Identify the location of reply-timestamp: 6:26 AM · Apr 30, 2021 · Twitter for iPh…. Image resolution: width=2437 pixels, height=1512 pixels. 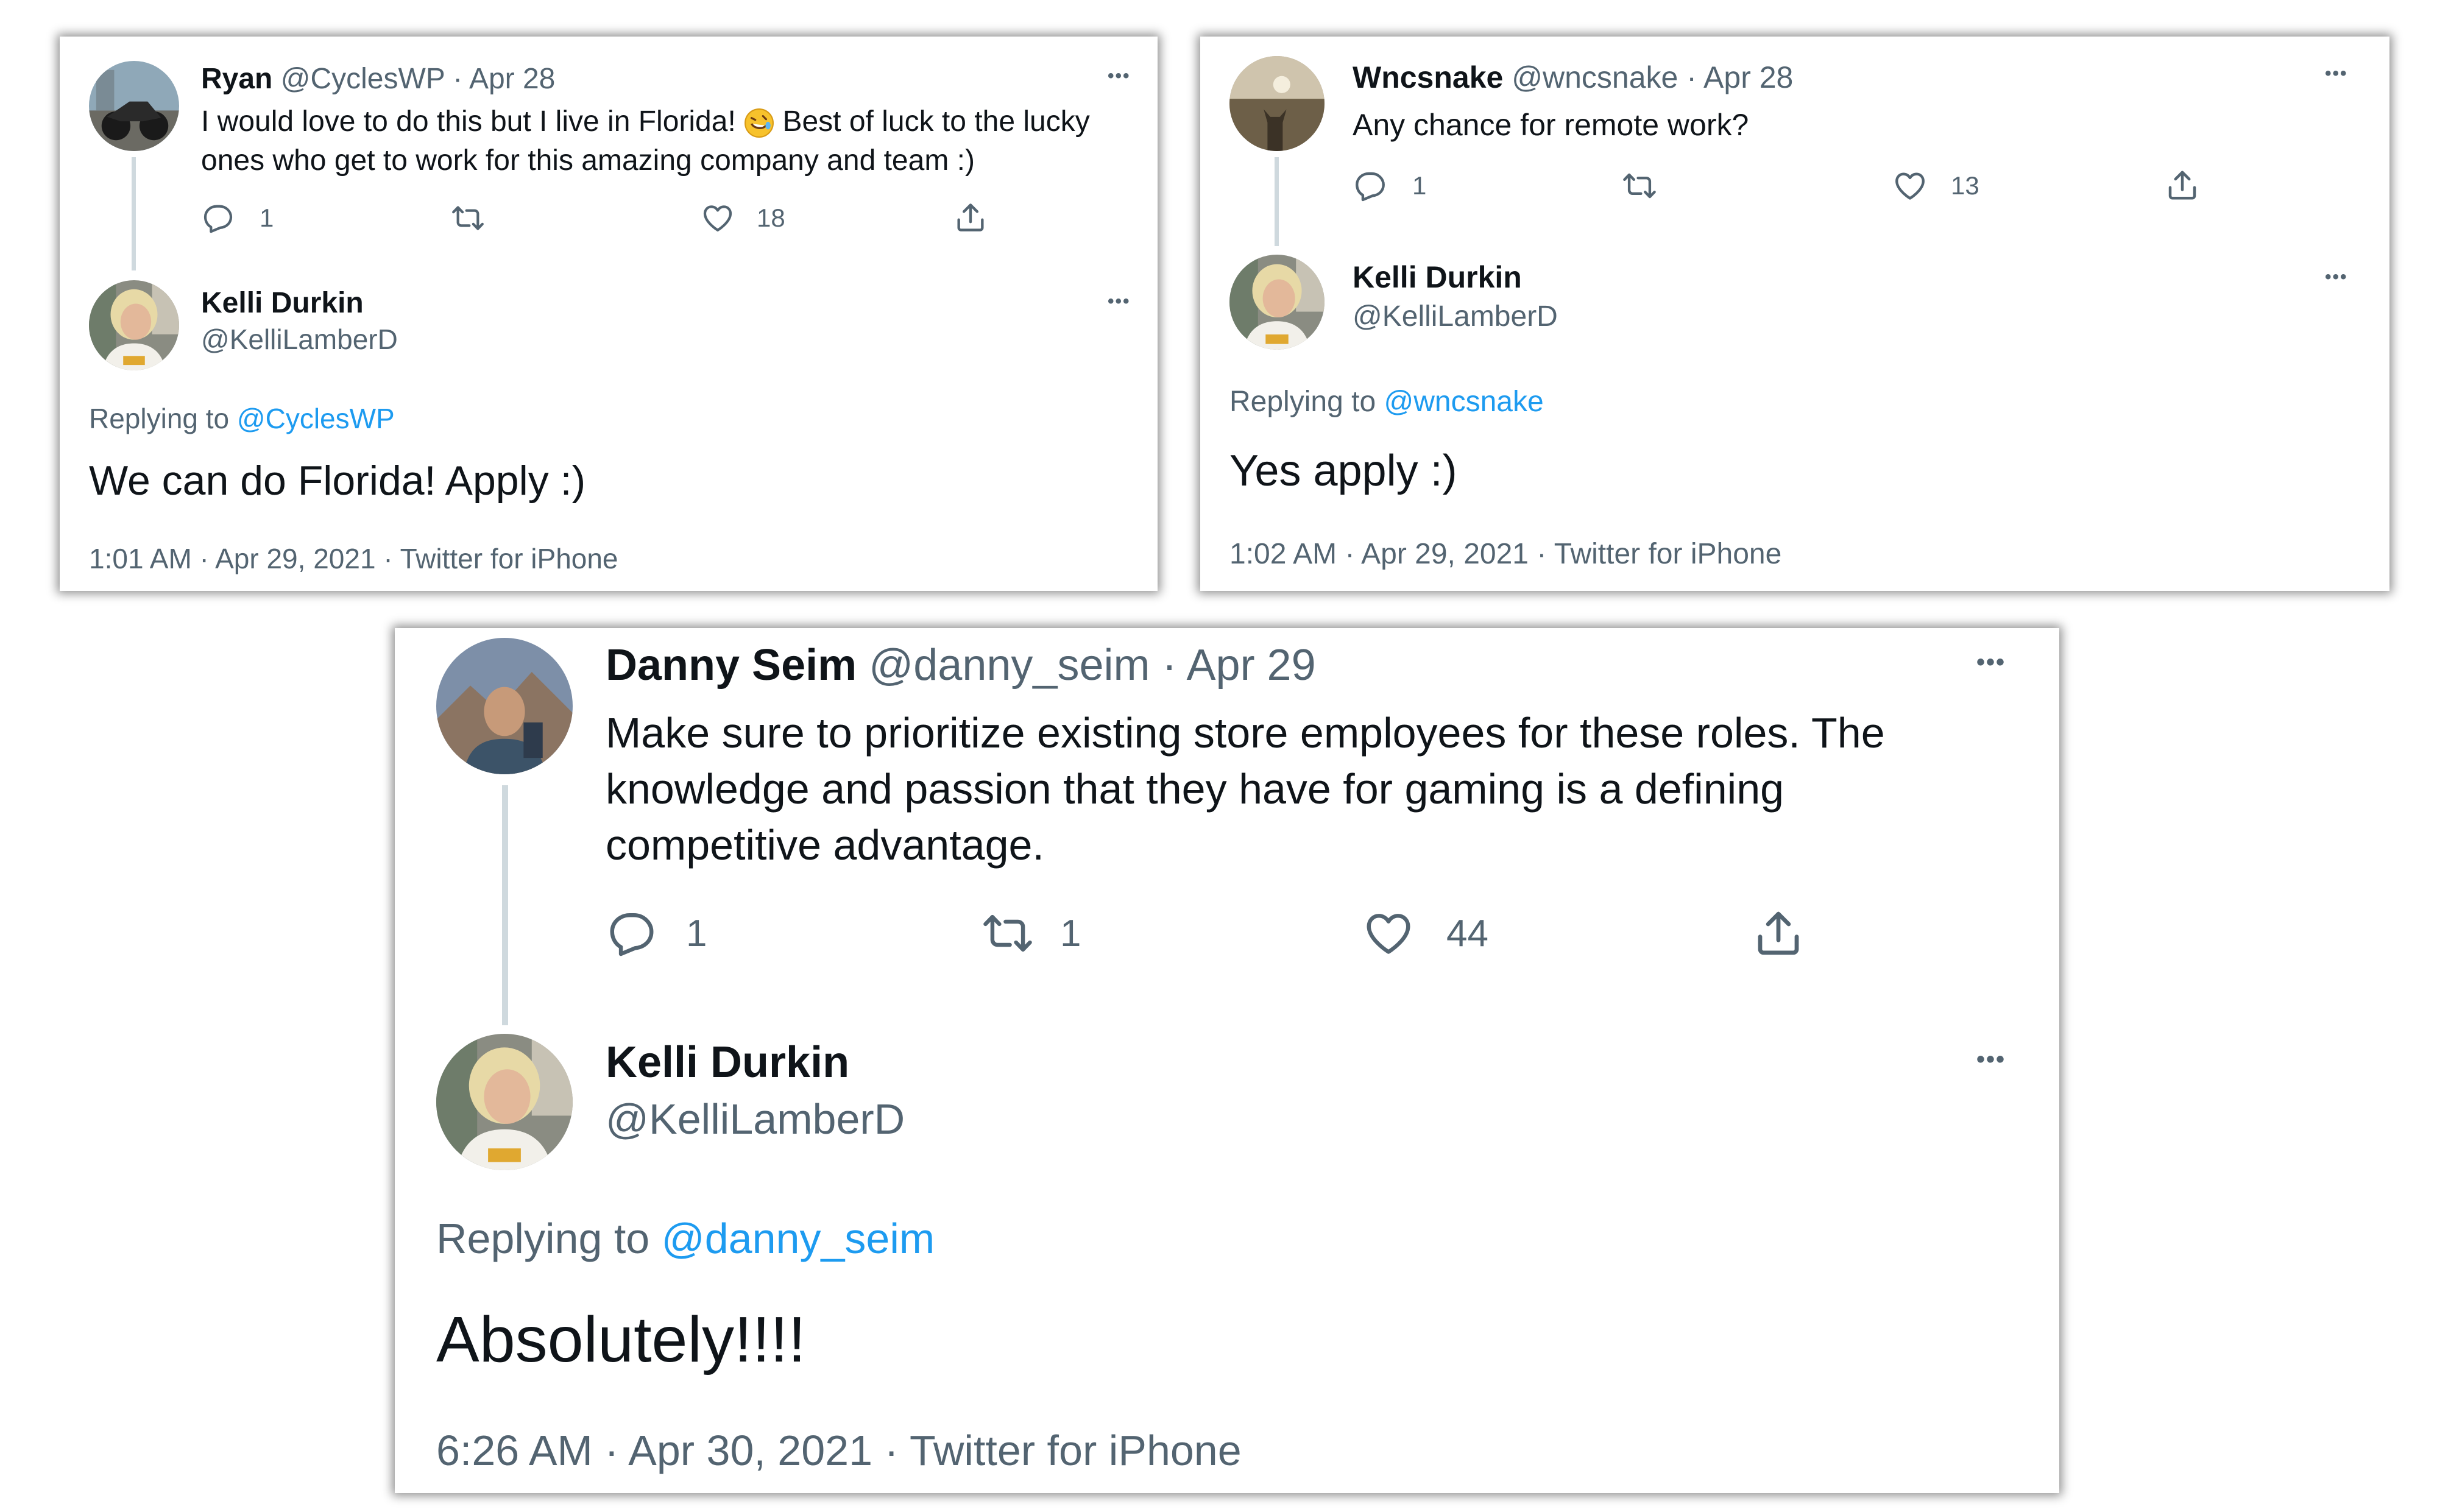
(839, 1451).